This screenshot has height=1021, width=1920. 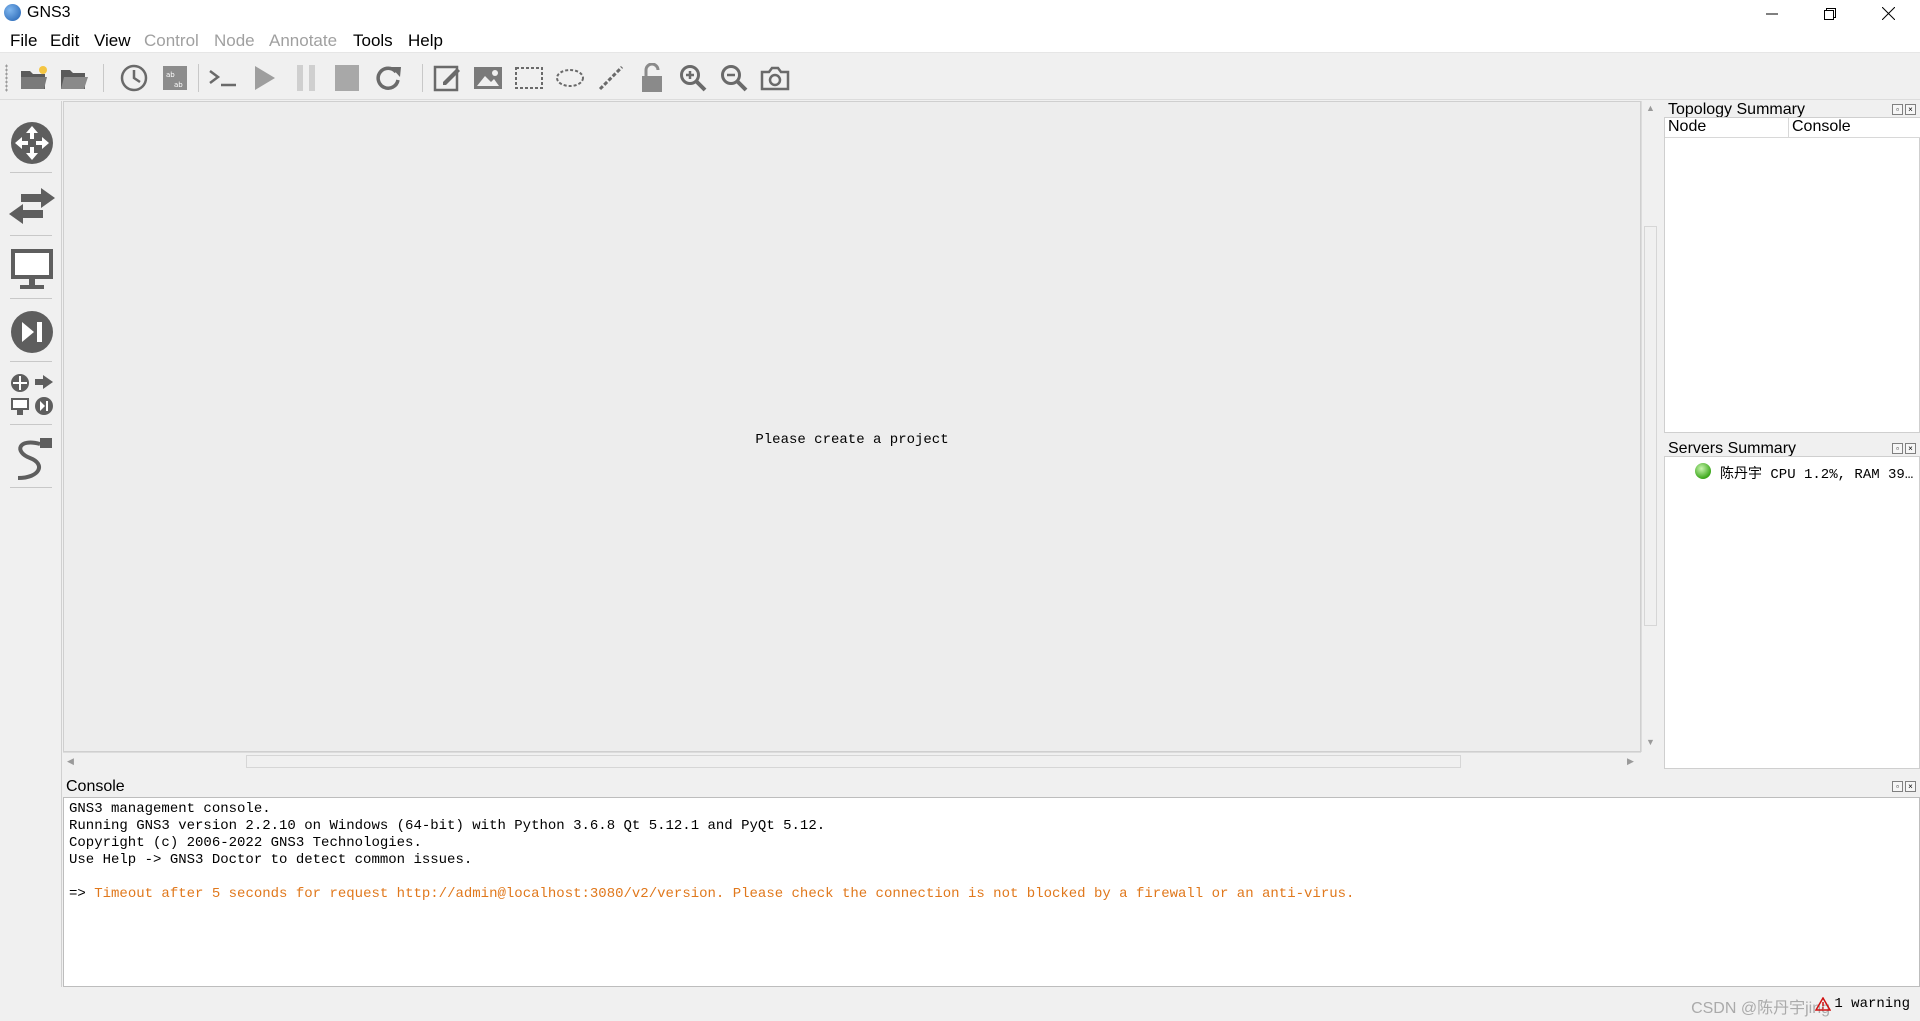 What do you see at coordinates (1630, 761) in the screenshot?
I see `scroll-right-icon: ▶` at bounding box center [1630, 761].